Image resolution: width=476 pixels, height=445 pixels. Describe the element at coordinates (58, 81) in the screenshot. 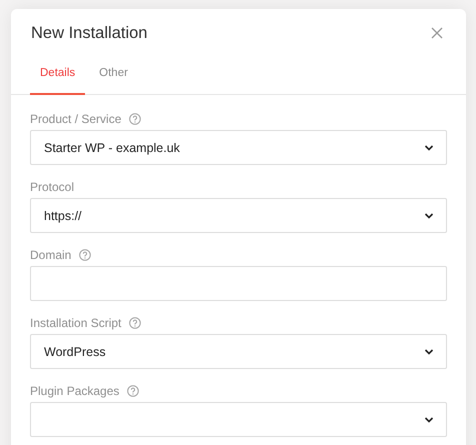

I see `tab: Details` at that location.